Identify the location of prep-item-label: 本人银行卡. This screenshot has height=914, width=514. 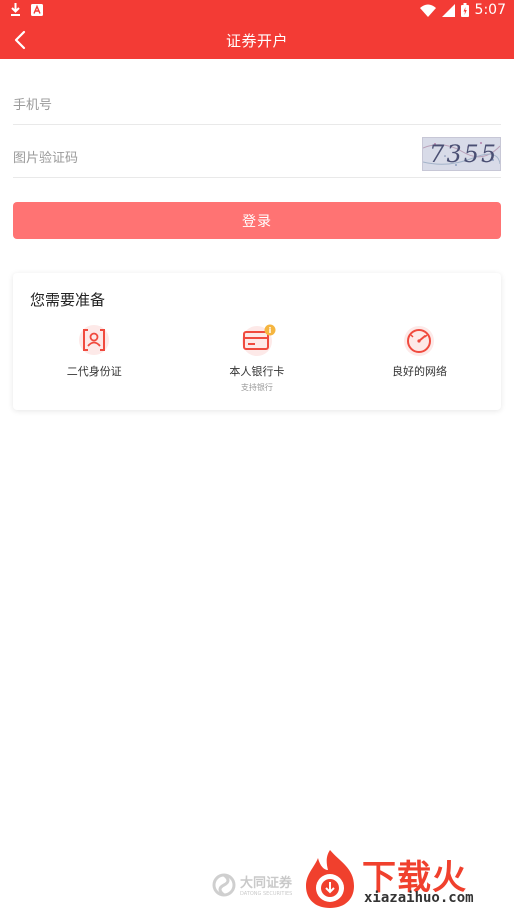
(257, 371).